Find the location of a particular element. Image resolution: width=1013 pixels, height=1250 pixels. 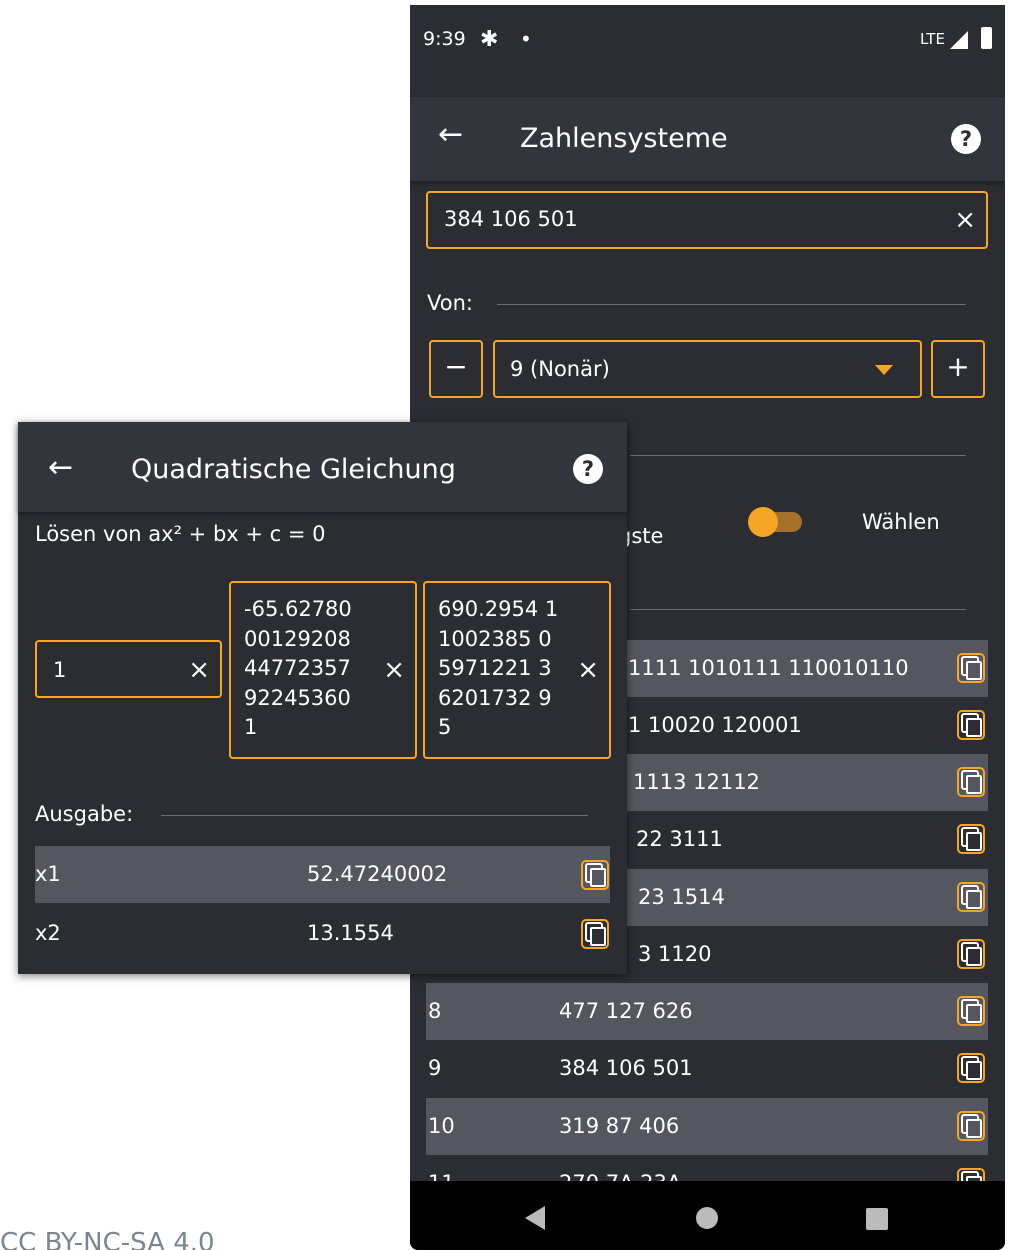

system-navigation-bar is located at coordinates (707, 1215).